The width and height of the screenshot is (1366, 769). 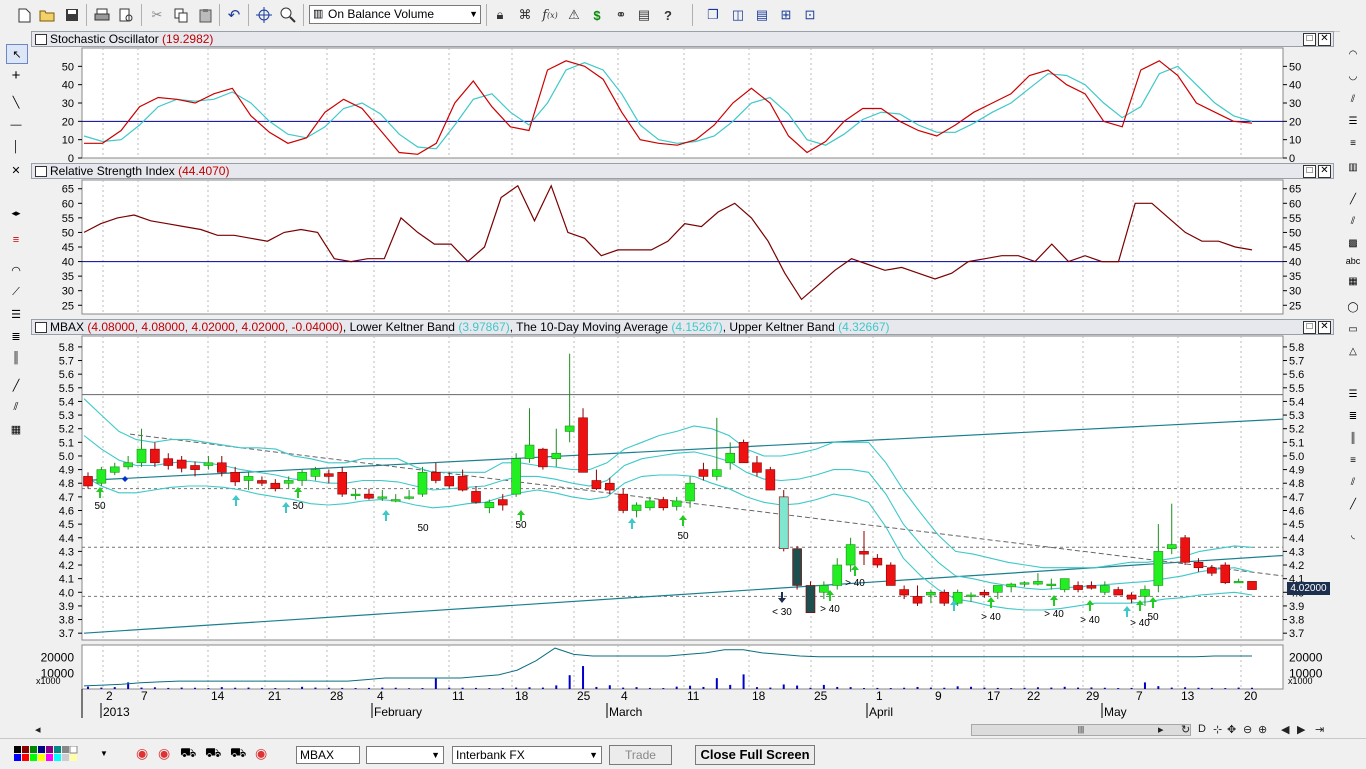 I want to click on refresh-icon: ↻, so click(x=1185, y=729).